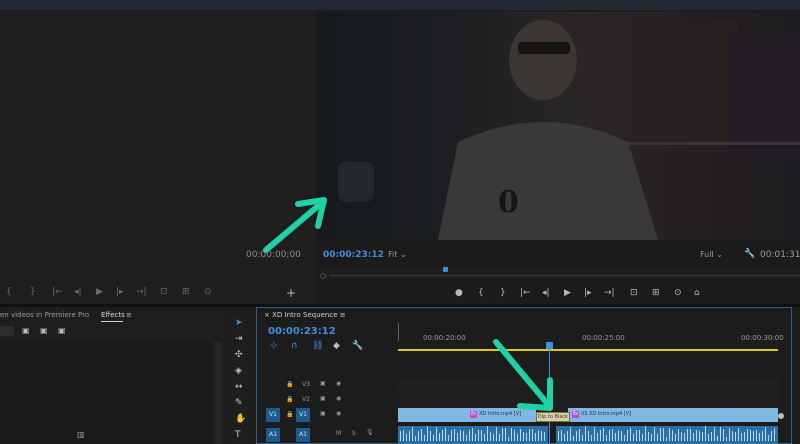  What do you see at coordinates (57, 292) in the screenshot?
I see `source-go-to-in-button: |←` at bounding box center [57, 292].